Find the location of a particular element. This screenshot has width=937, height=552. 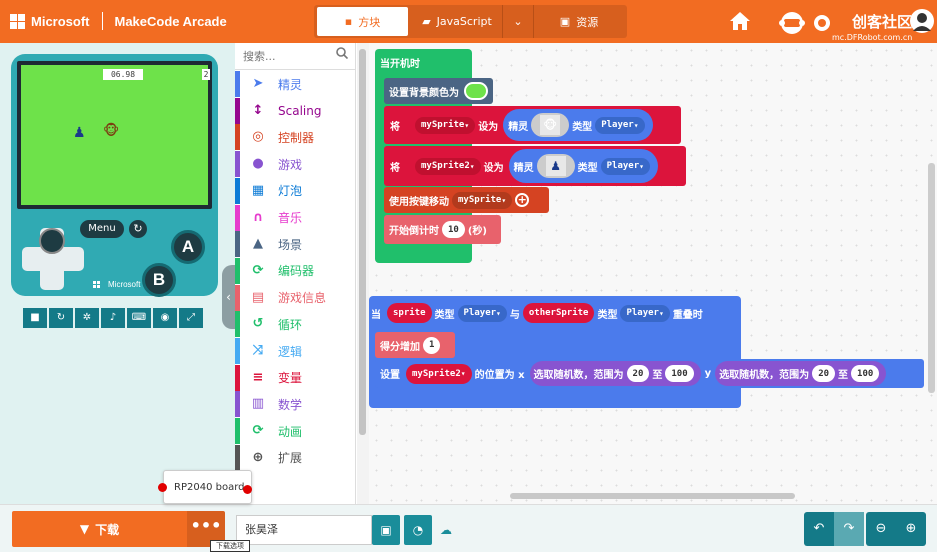

keyboard-icon: ⌨ is located at coordinates (139, 318).